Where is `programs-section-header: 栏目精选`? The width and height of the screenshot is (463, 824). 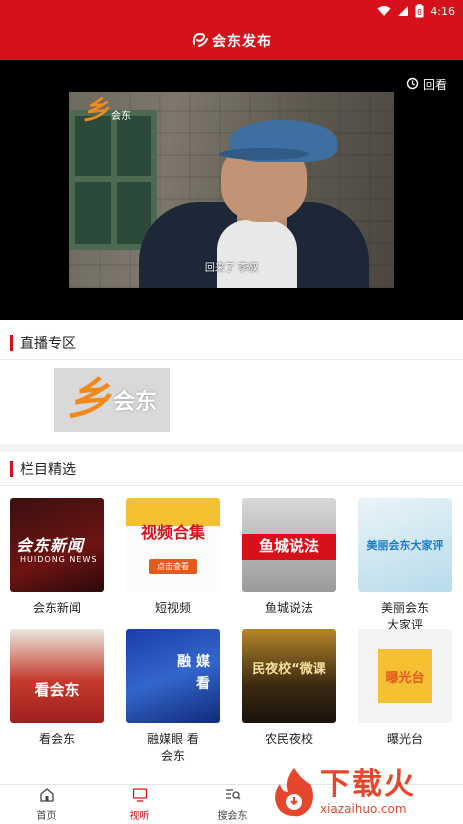 programs-section-header: 栏目精选 is located at coordinates (231, 469).